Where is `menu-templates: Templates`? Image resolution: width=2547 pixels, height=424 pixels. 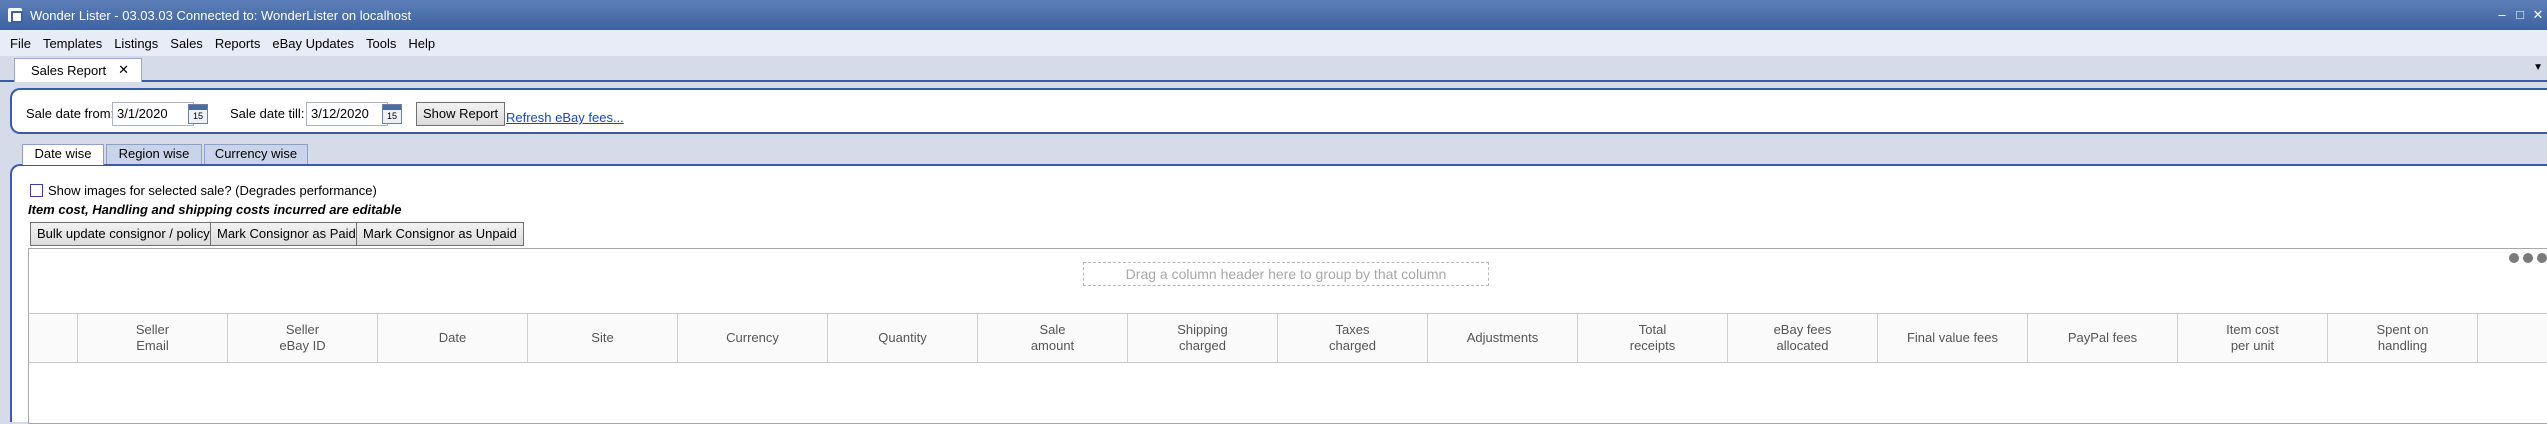 menu-templates: Templates is located at coordinates (72, 43).